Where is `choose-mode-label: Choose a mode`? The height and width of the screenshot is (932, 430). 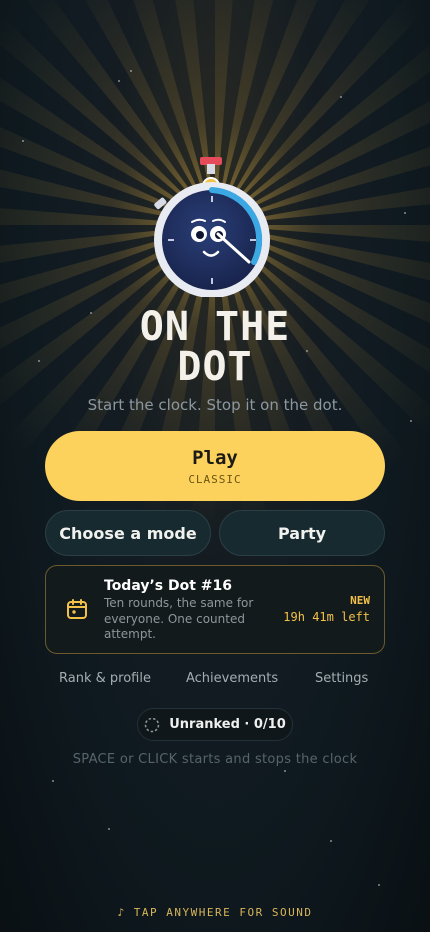 choose-mode-label: Choose a mode is located at coordinates (128, 533).